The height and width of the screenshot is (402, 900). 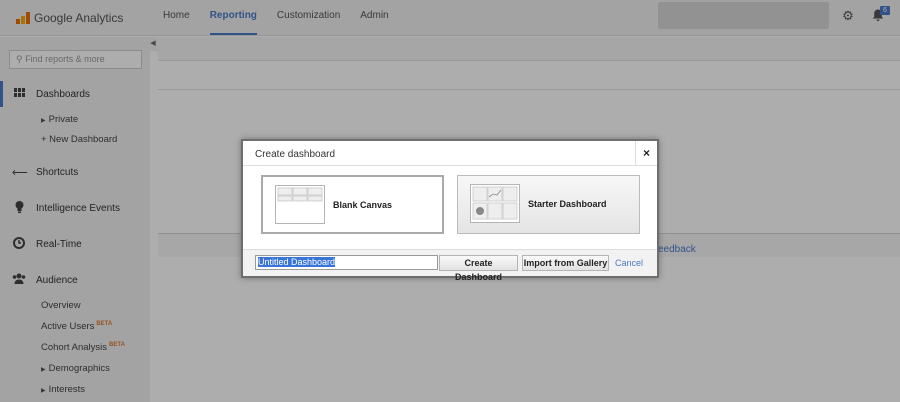 I want to click on starter-dashboard-option: Starter Dashboard, so click(x=548, y=204).